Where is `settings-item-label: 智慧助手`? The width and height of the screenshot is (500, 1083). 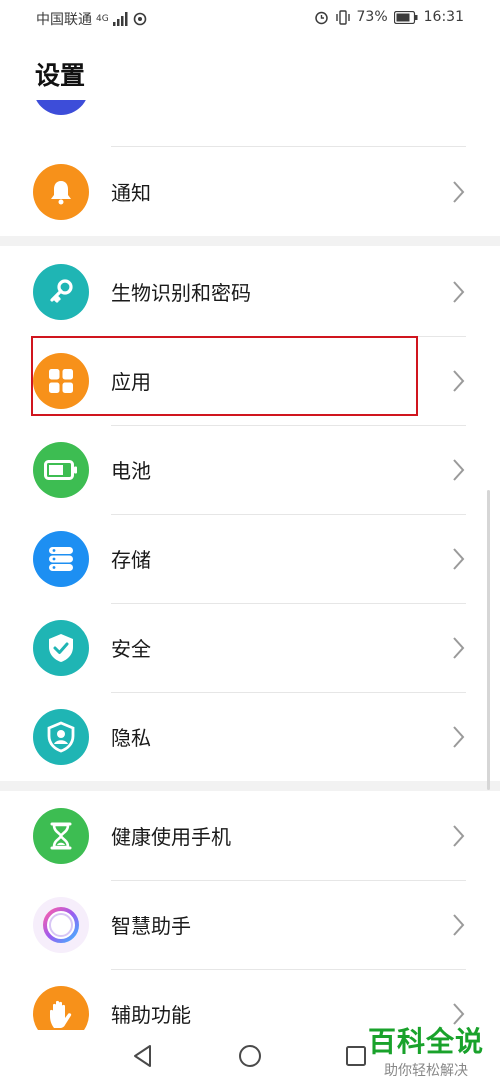
settings-item-label: 智慧助手 is located at coordinates (151, 926).